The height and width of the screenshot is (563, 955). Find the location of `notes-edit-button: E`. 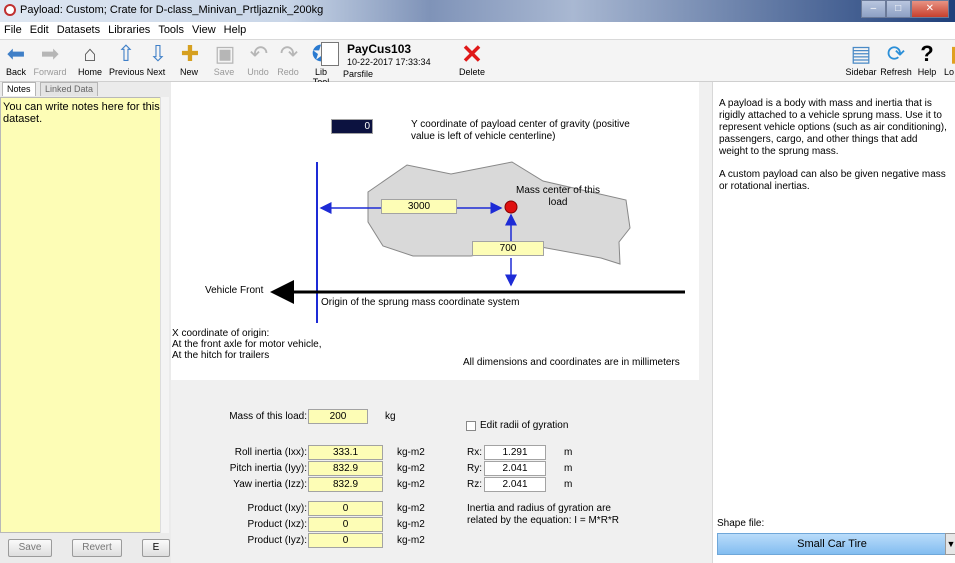

notes-edit-button: E is located at coordinates (156, 548).